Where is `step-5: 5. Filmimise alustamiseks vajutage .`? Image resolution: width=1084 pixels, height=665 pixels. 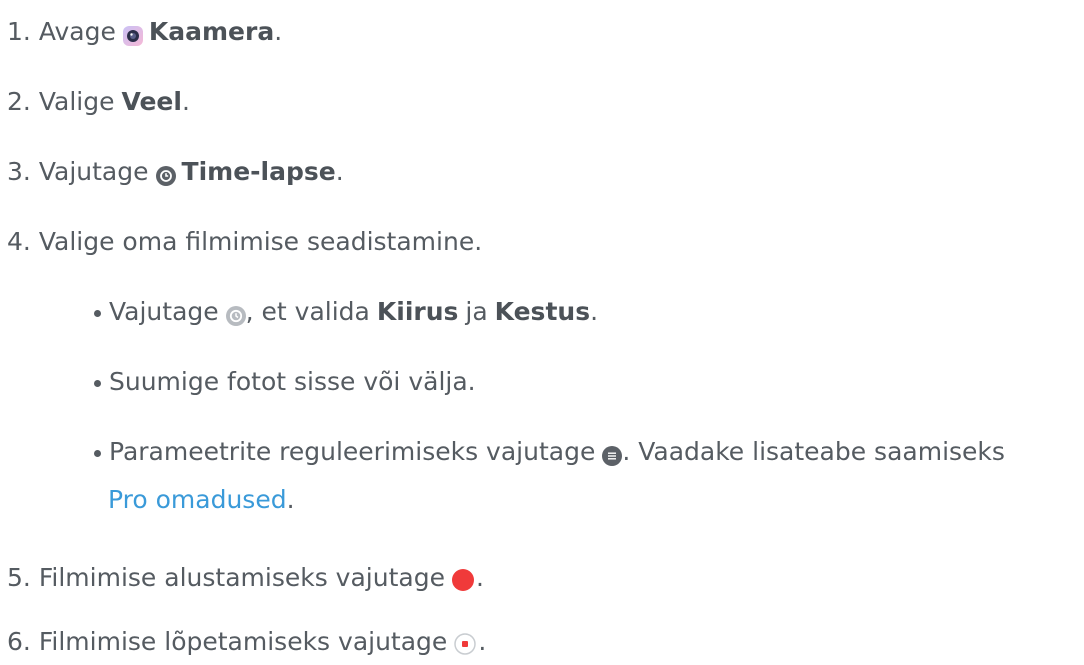
step-5: 5. Filmimise alustamiseks vajutage . is located at coordinates (245, 578).